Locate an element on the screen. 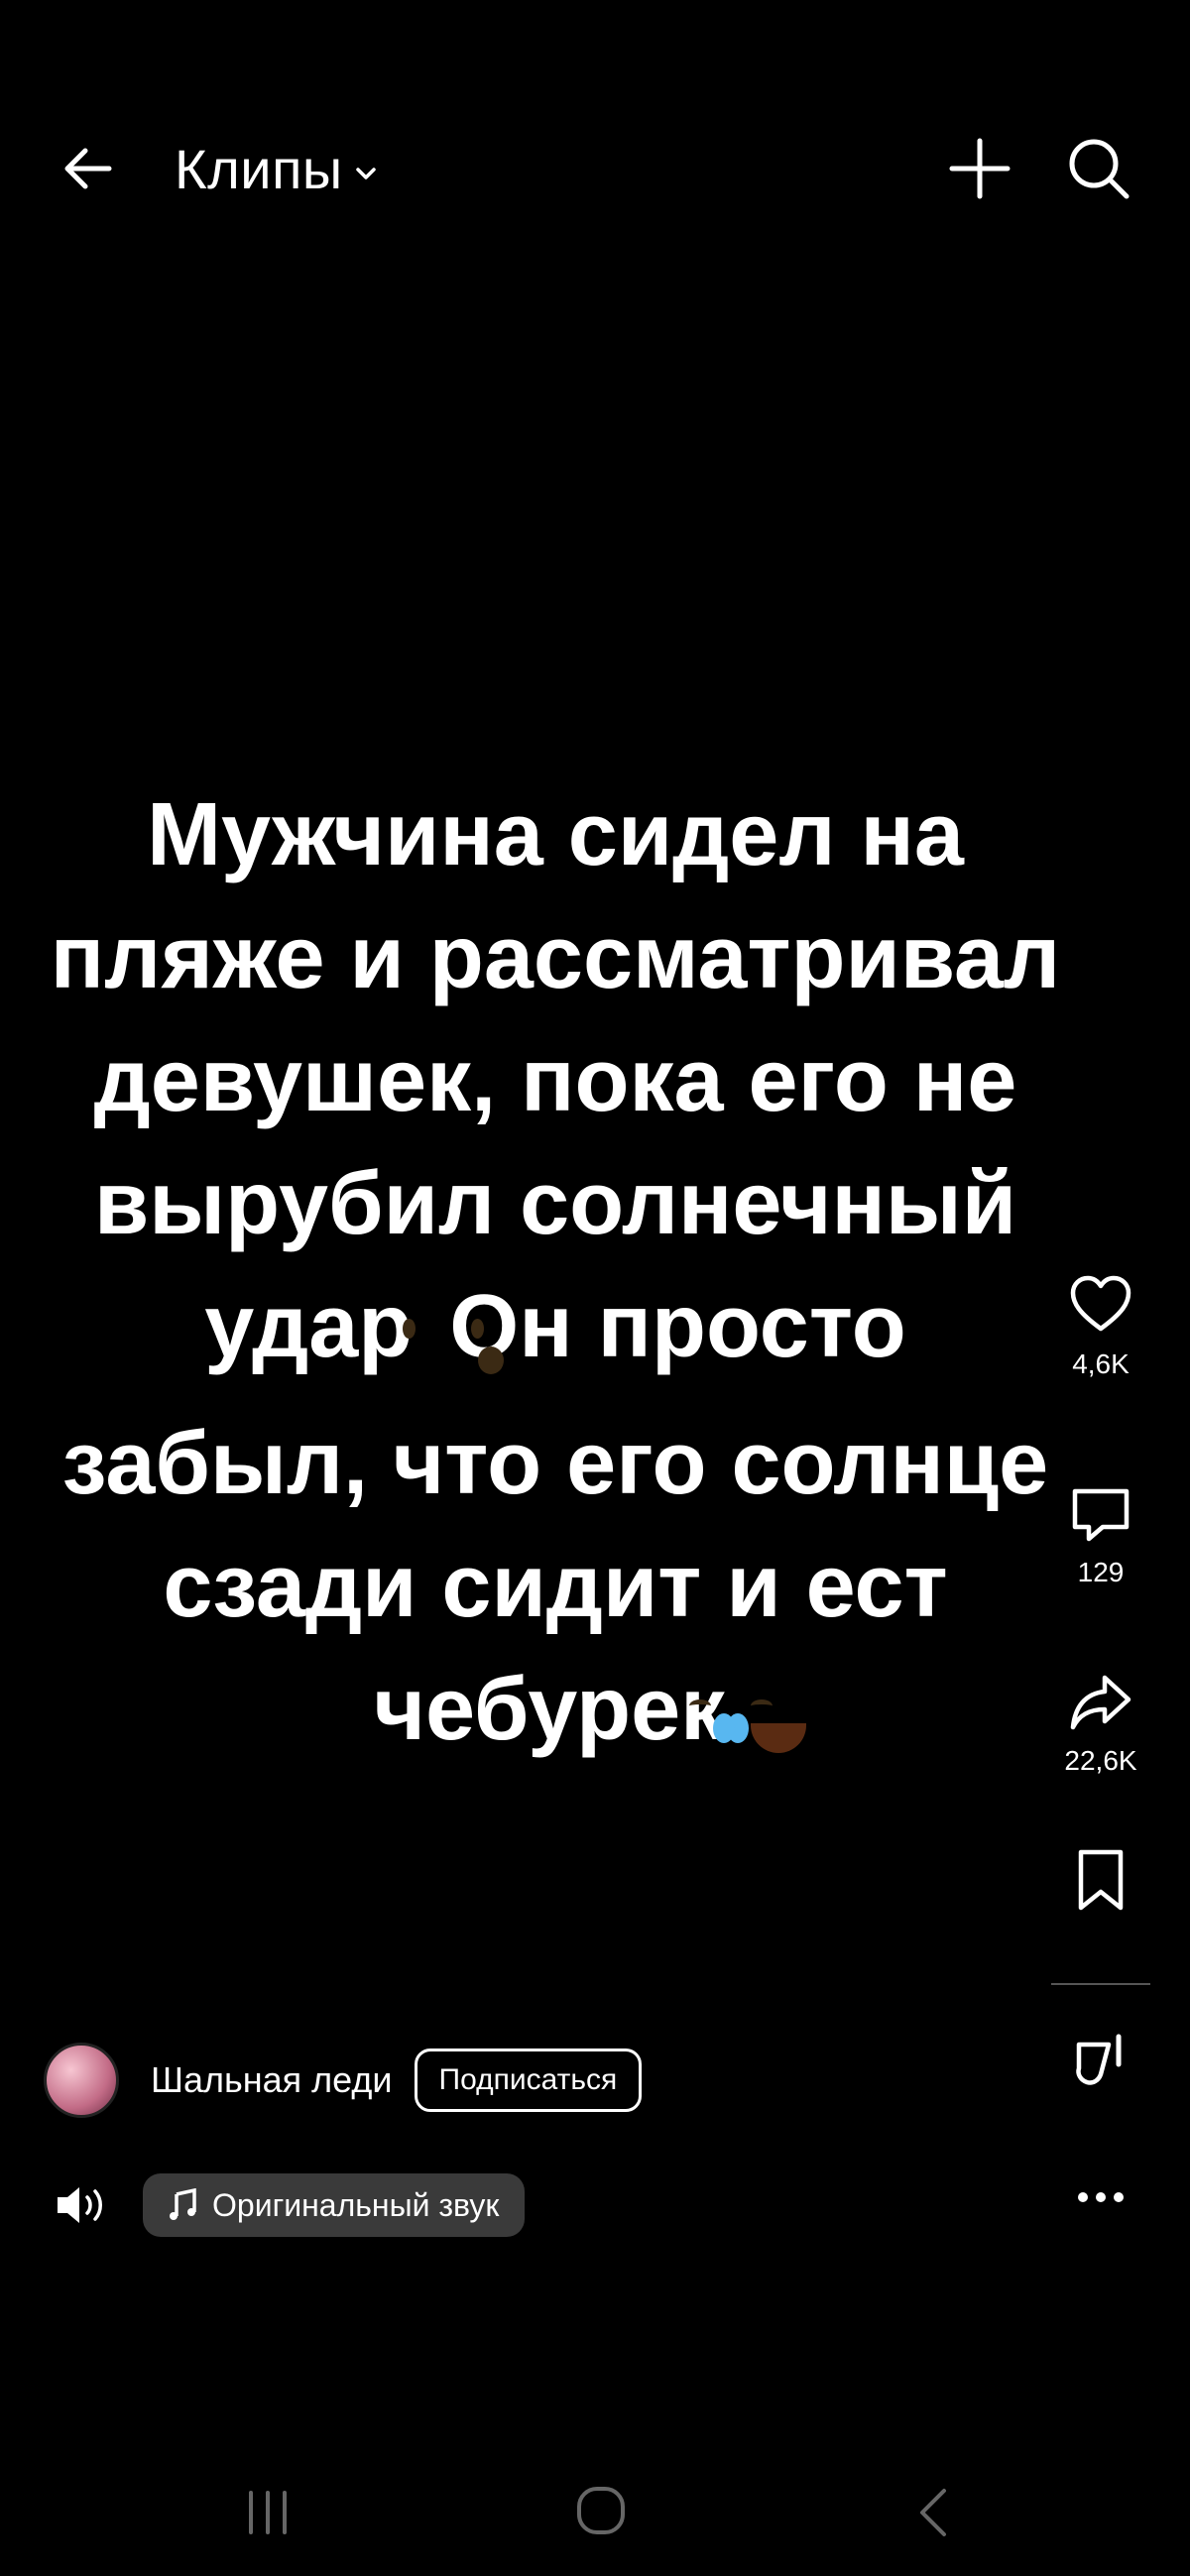 This screenshot has height=2576, width=1190. author-name: Шальная леди is located at coordinates (272, 2080).